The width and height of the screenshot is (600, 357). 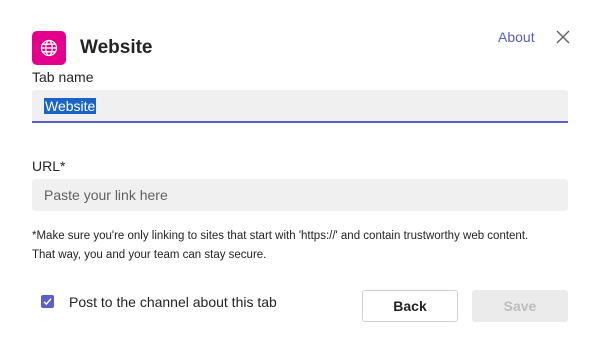 What do you see at coordinates (49, 166) in the screenshot?
I see `url-label: URL*` at bounding box center [49, 166].